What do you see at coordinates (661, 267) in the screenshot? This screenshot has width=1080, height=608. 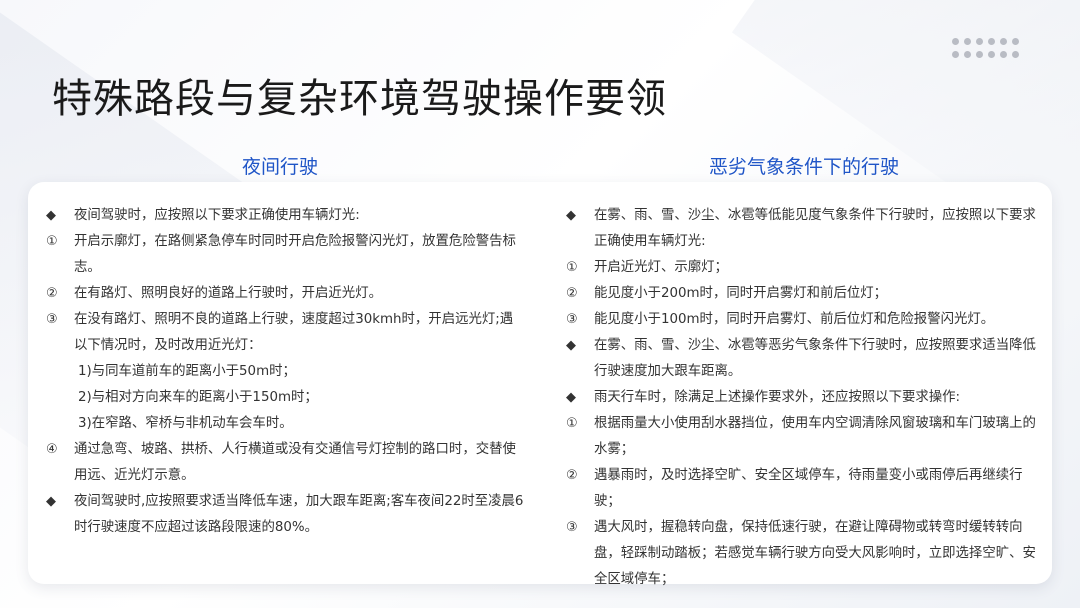 I see `list-item-text: 开启近光灯、示廓灯；` at bounding box center [661, 267].